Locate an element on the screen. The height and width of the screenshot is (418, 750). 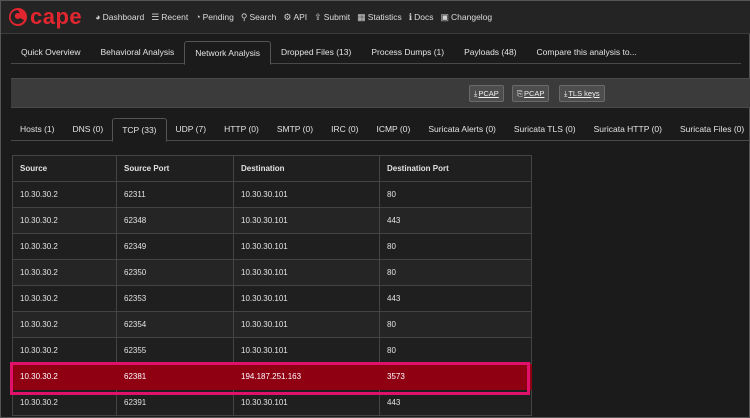
cell-source-port: 62348 is located at coordinates (175, 220).